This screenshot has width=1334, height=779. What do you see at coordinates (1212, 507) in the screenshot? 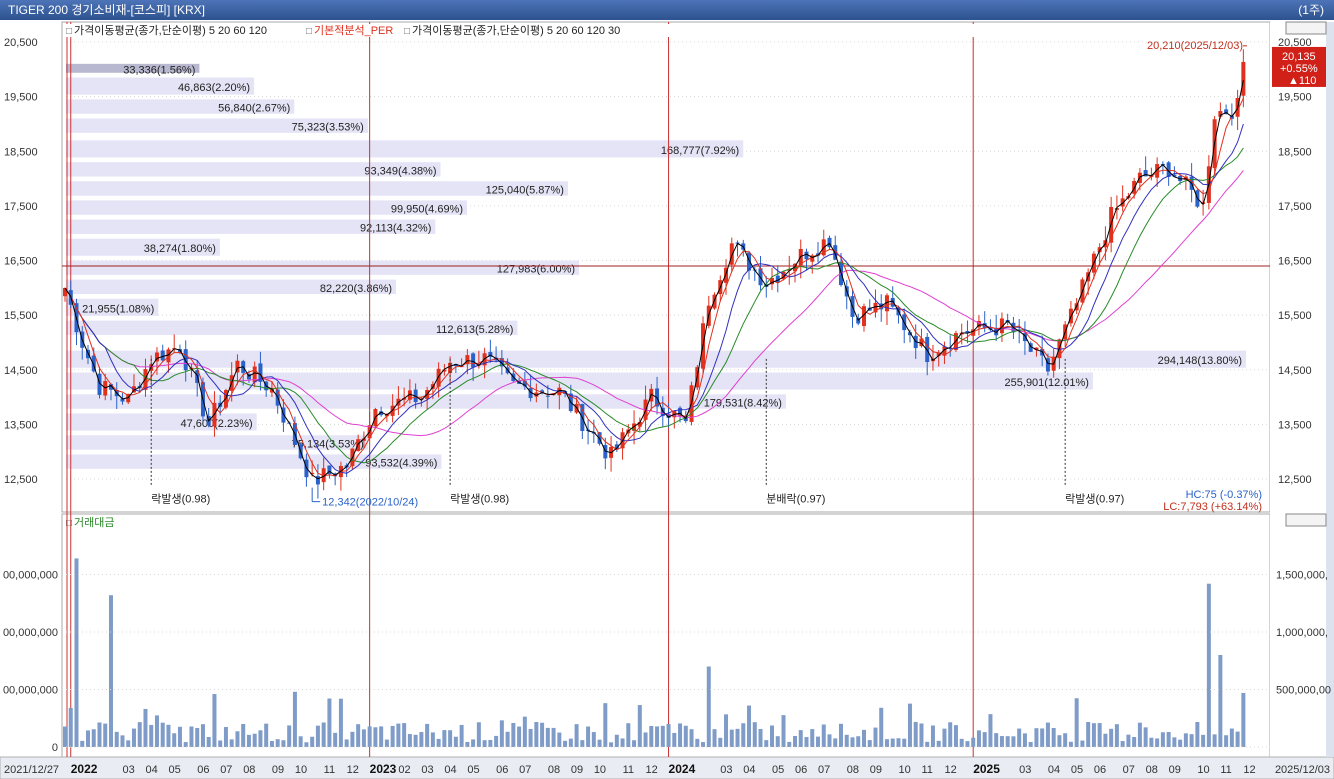
I see `lc-label: LC:7,793 (+63.14%)` at bounding box center [1212, 507].